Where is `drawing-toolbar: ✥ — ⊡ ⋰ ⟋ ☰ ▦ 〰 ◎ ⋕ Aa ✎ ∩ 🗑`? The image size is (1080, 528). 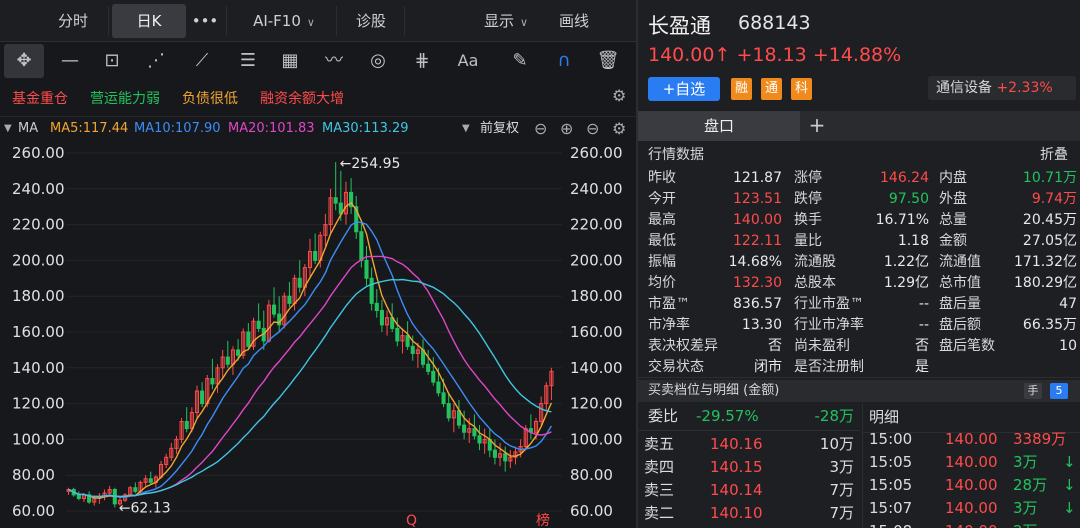
drawing-toolbar: ✥ — ⊡ ⋰ ⟋ ☰ ▦ 〰 ◎ ⋕ Aa ✎ ∩ 🗑 is located at coordinates (318, 62).